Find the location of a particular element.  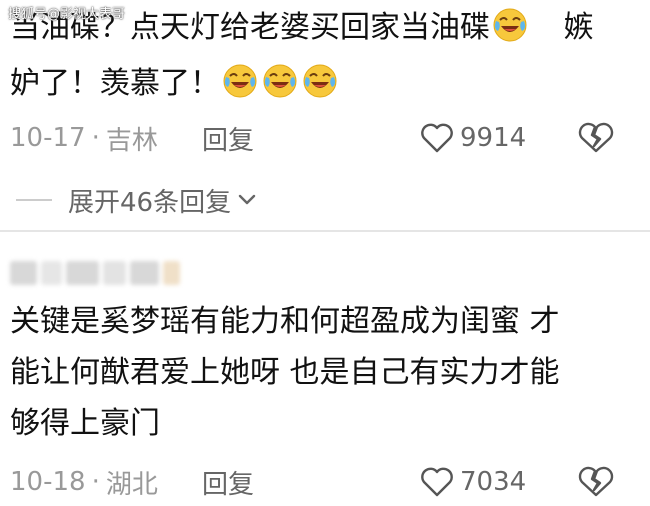

comment-divider is located at coordinates (325, 231).